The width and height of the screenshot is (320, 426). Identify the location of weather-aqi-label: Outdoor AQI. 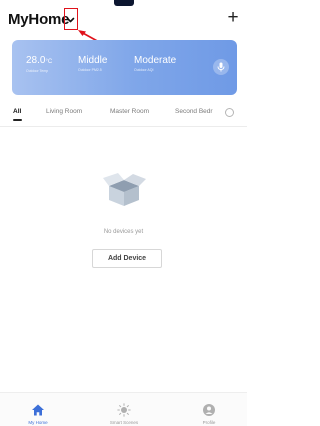
(144, 70).